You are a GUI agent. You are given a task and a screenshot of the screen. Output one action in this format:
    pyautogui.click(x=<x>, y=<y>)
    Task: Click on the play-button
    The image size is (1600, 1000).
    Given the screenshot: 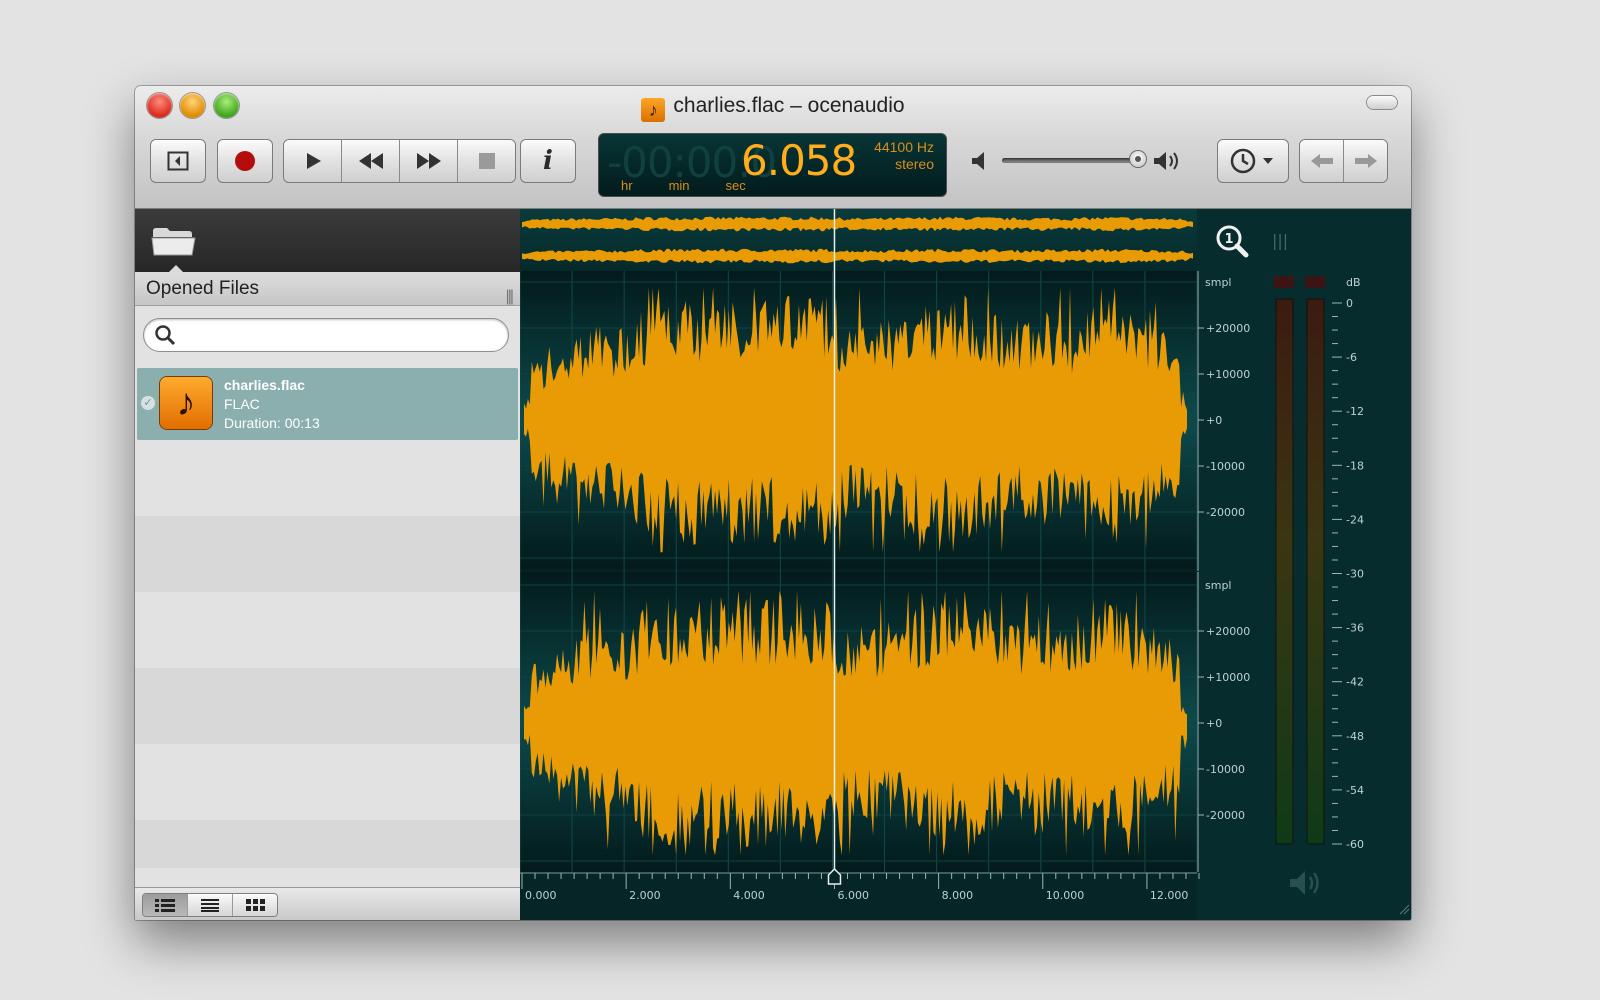 What is the action you would take?
    pyautogui.click(x=313, y=161)
    